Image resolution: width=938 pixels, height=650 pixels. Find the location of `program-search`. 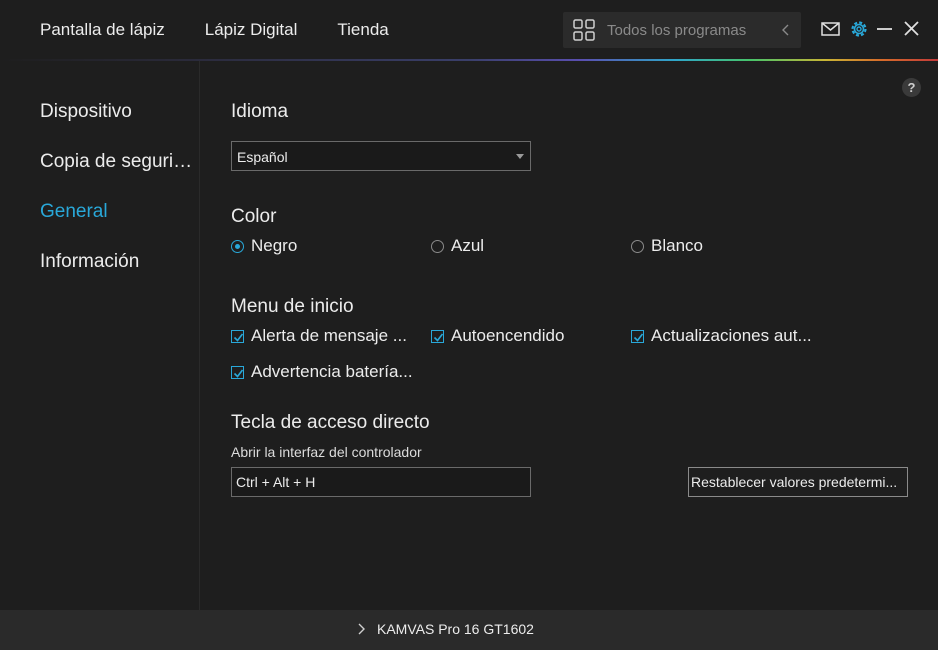

program-search is located at coordinates (682, 30).